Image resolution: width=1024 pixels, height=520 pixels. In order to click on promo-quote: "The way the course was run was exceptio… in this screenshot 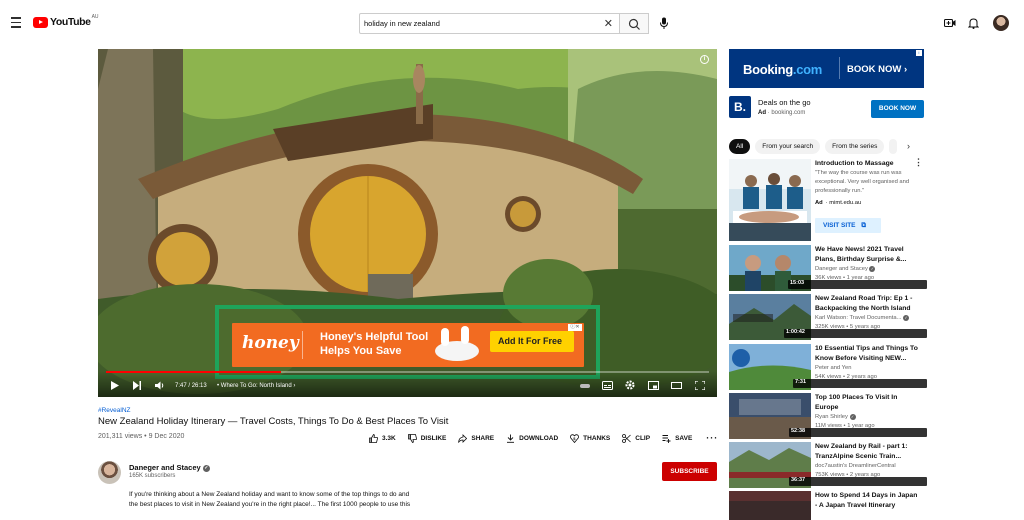, I will do `click(862, 182)`.